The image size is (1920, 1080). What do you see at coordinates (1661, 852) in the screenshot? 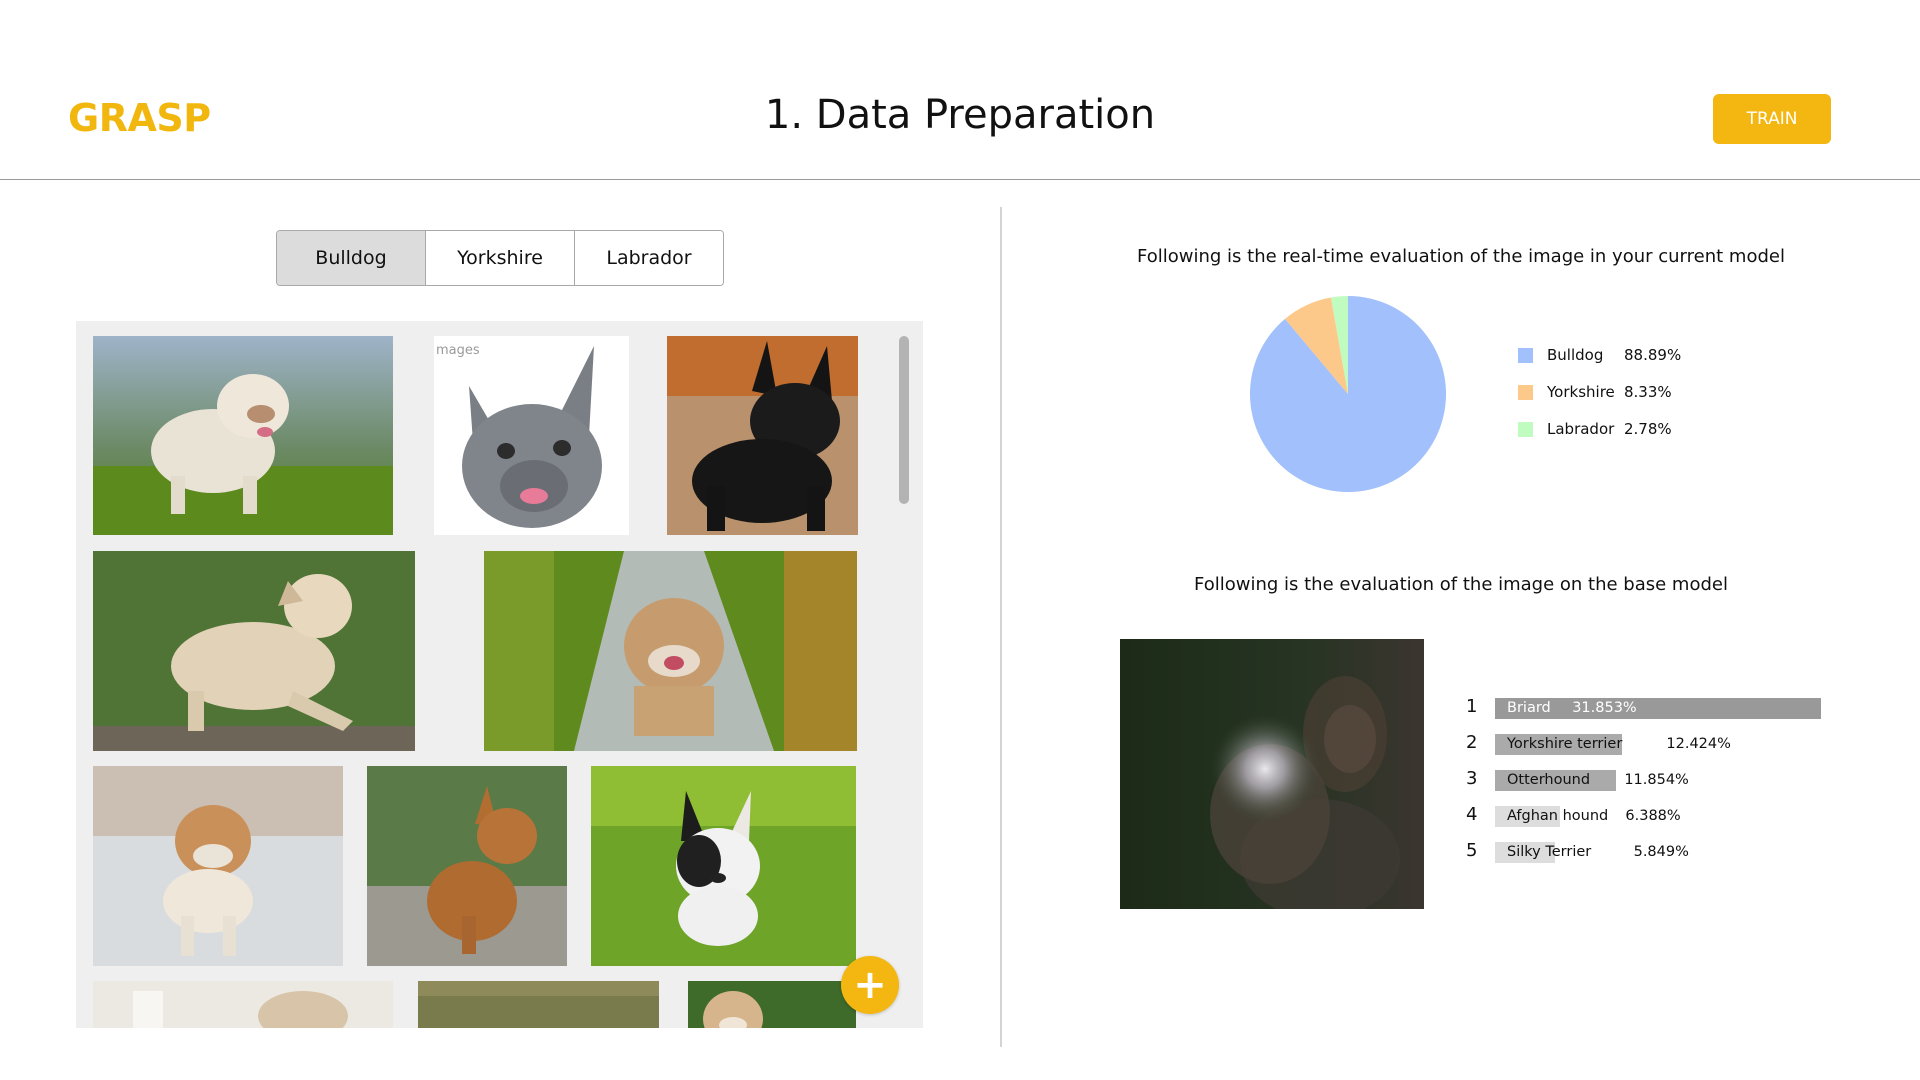
I see `prediction-score: 5.849%` at bounding box center [1661, 852].